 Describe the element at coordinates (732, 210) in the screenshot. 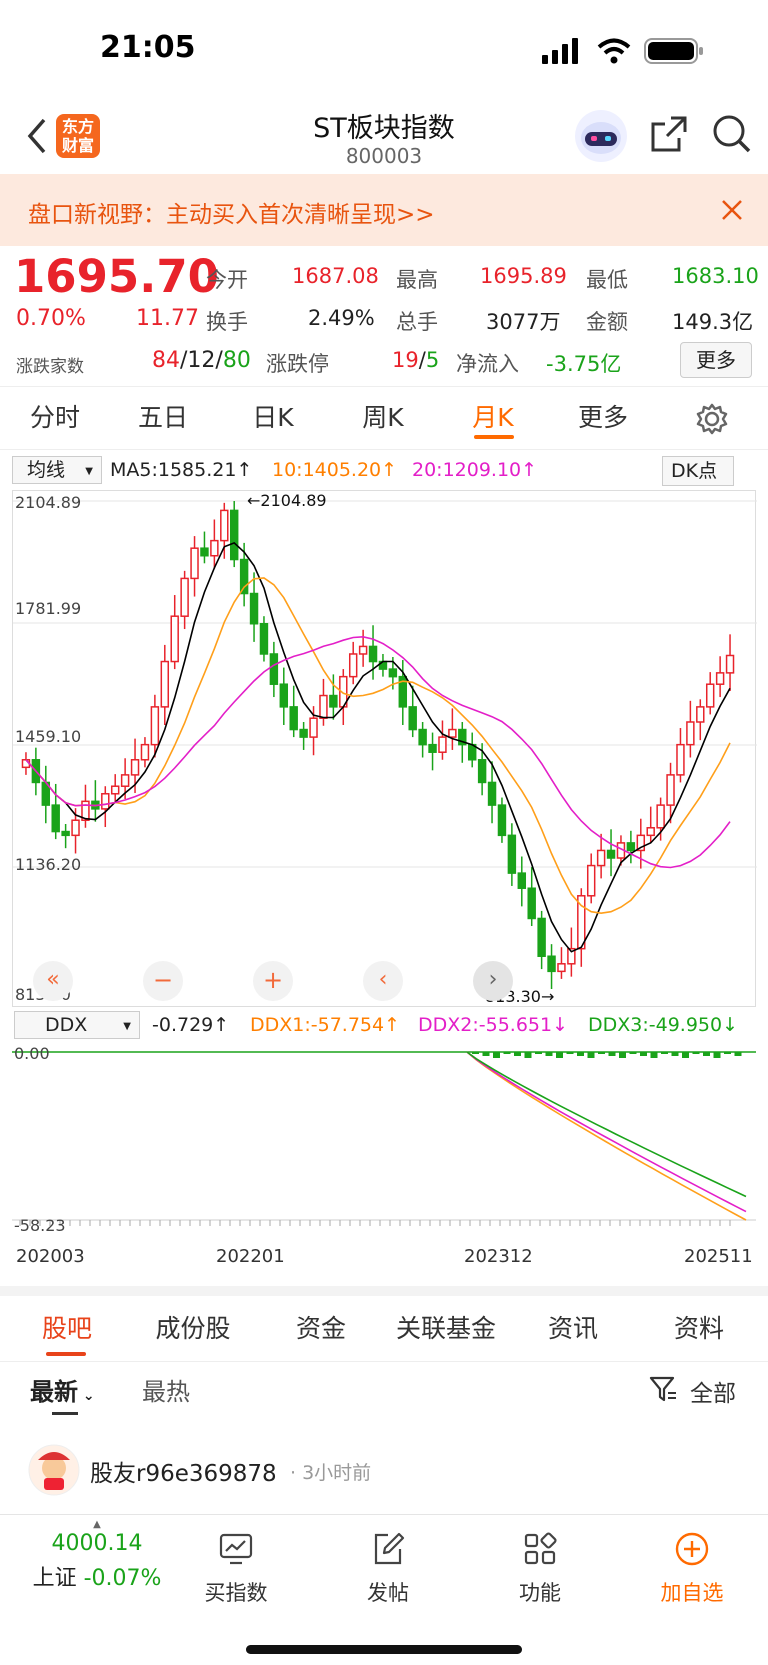

I see `close-icon` at that location.